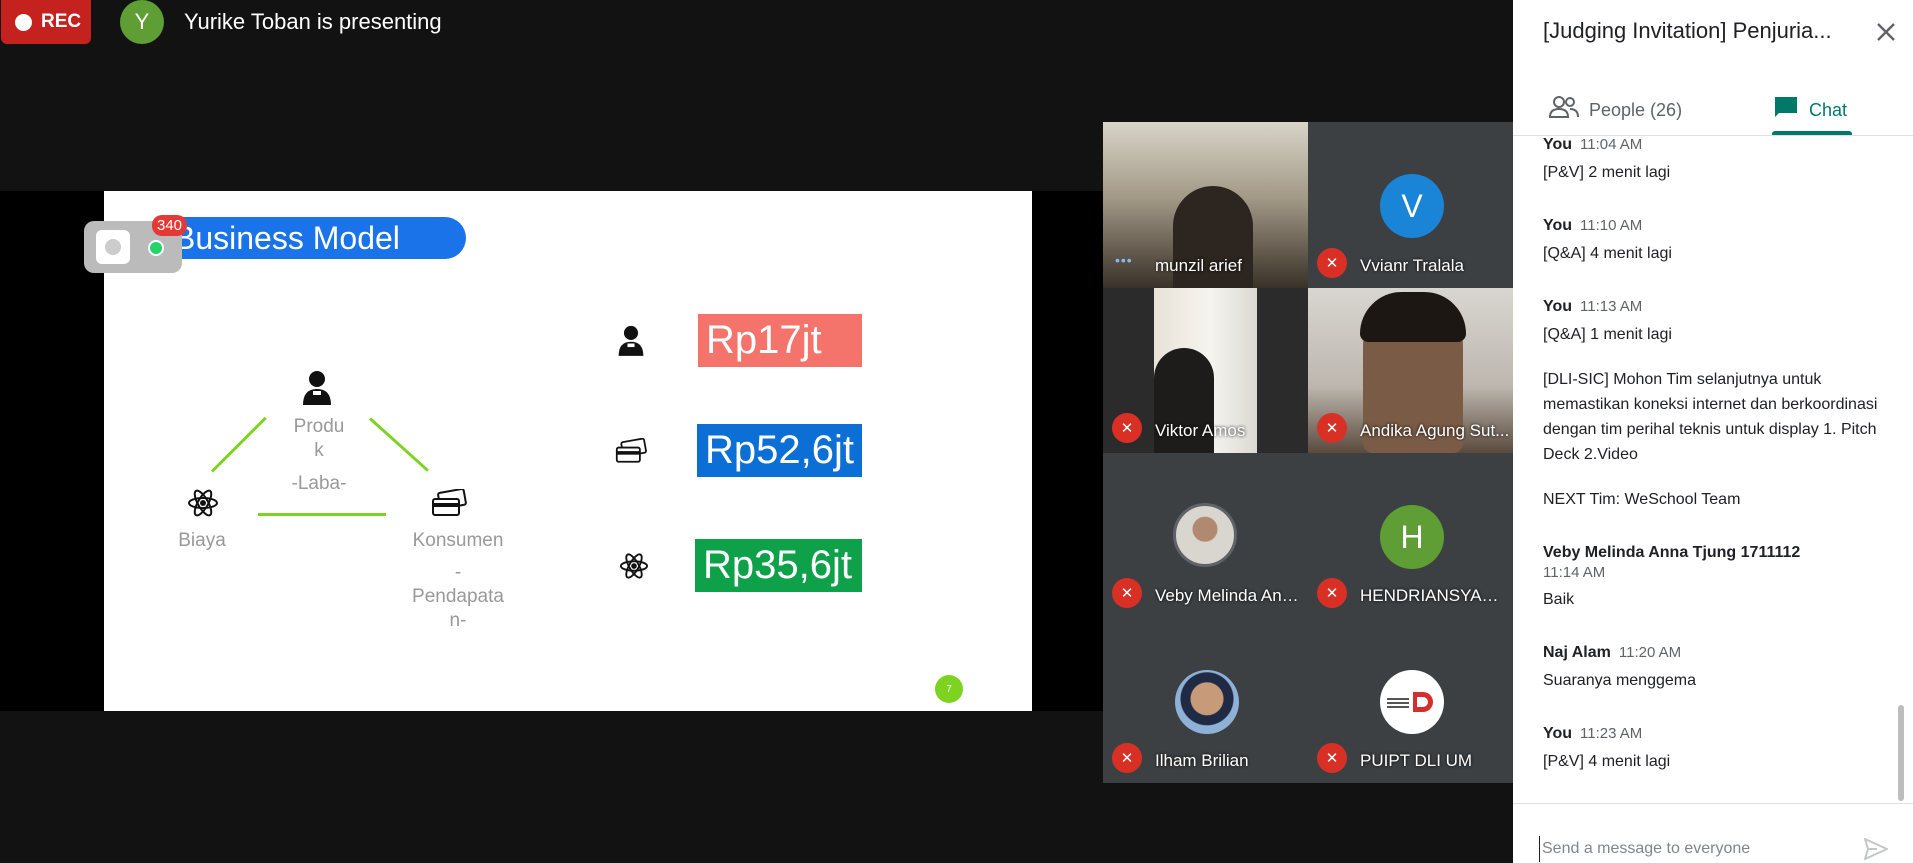 The image size is (1913, 863). What do you see at coordinates (778, 565) in the screenshot?
I see `amount-box-3: Rp35,6jt` at bounding box center [778, 565].